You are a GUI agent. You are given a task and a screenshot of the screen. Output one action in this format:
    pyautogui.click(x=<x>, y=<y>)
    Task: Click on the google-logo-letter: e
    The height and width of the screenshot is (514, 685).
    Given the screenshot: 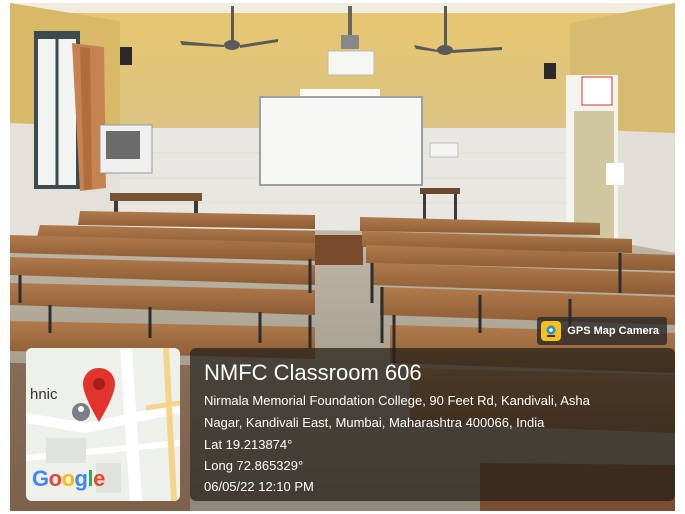 What is the action you would take?
    pyautogui.click(x=99, y=478)
    